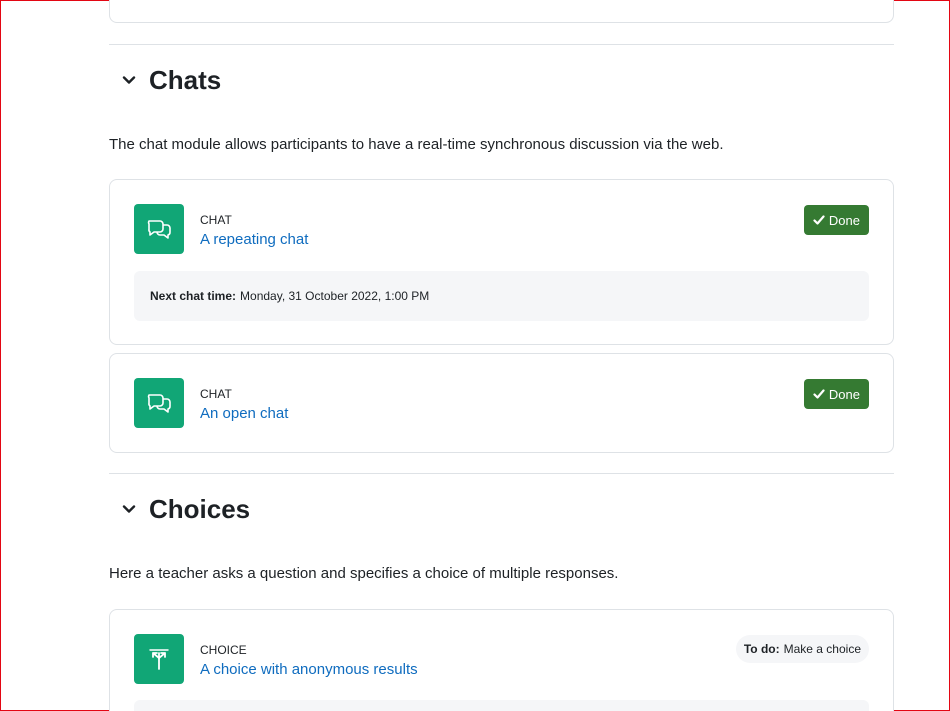 The image size is (950, 711). I want to click on previous-activity-card, so click(501, 11).